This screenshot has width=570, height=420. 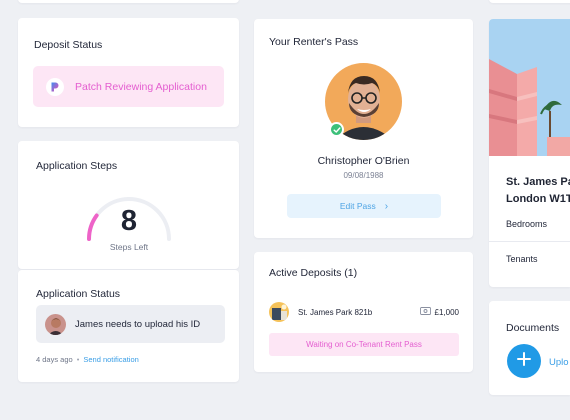 I want to click on property-title-line1: St. James Pa, so click(x=538, y=182).